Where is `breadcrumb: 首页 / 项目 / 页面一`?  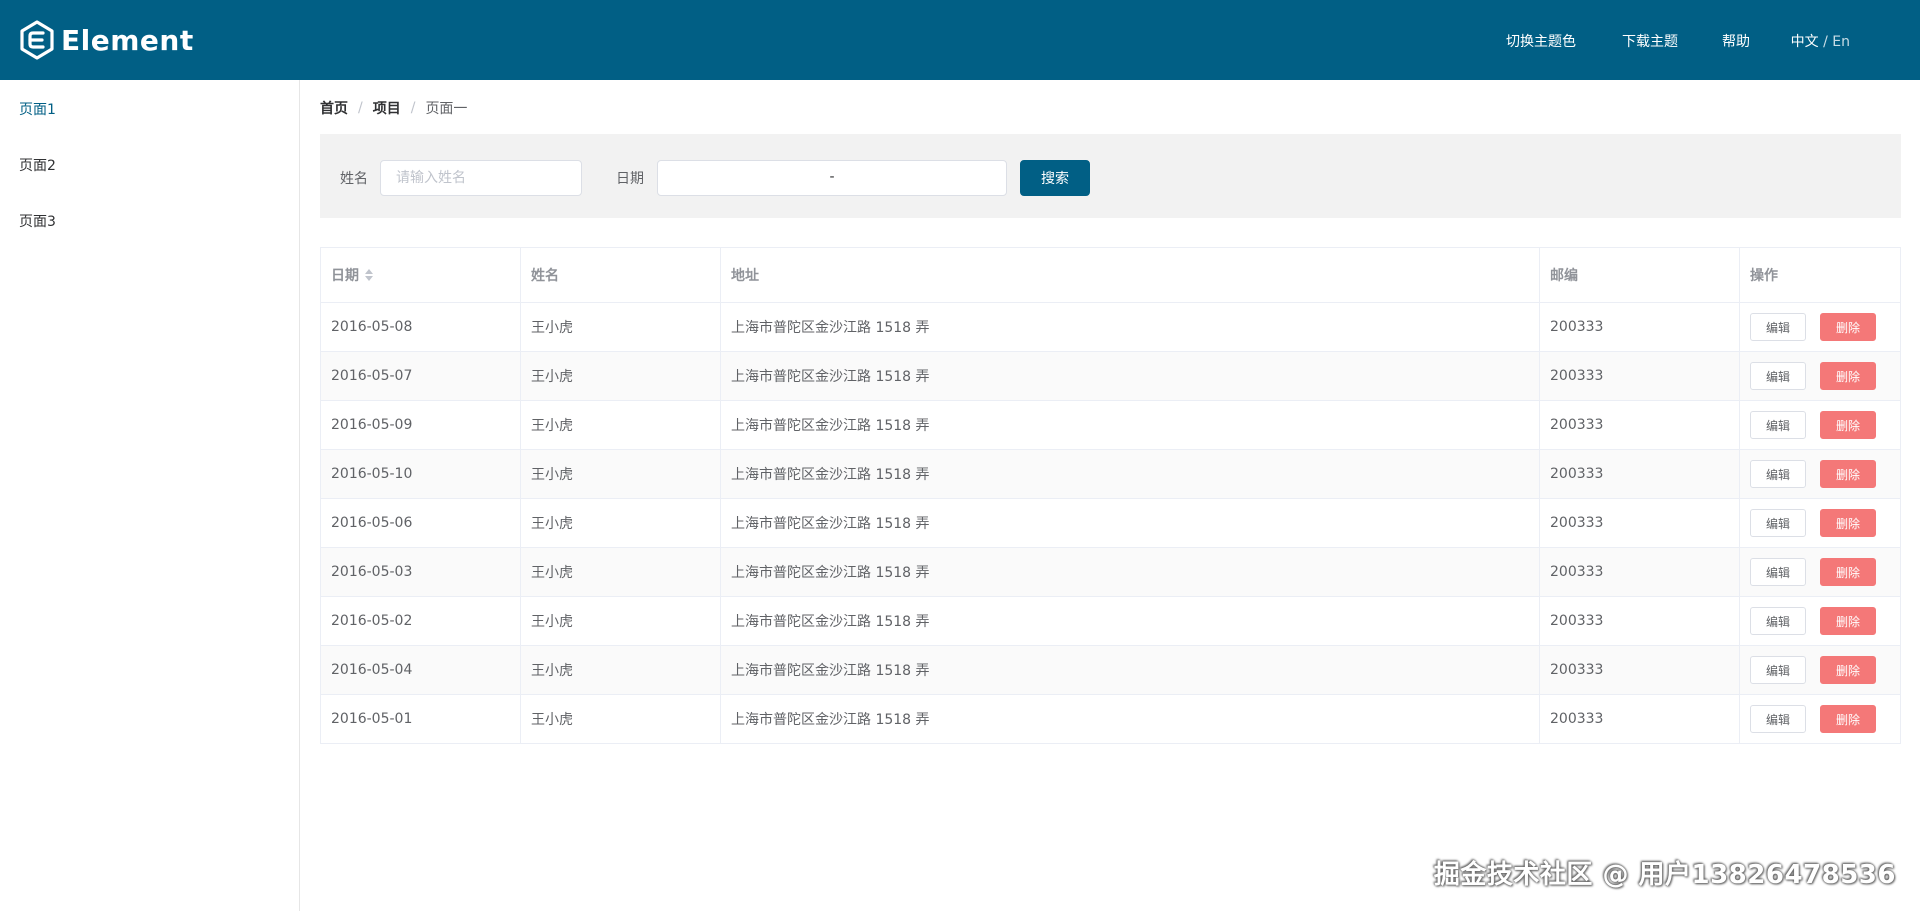 breadcrumb: 首页 / 项目 / 页面一 is located at coordinates (393, 108).